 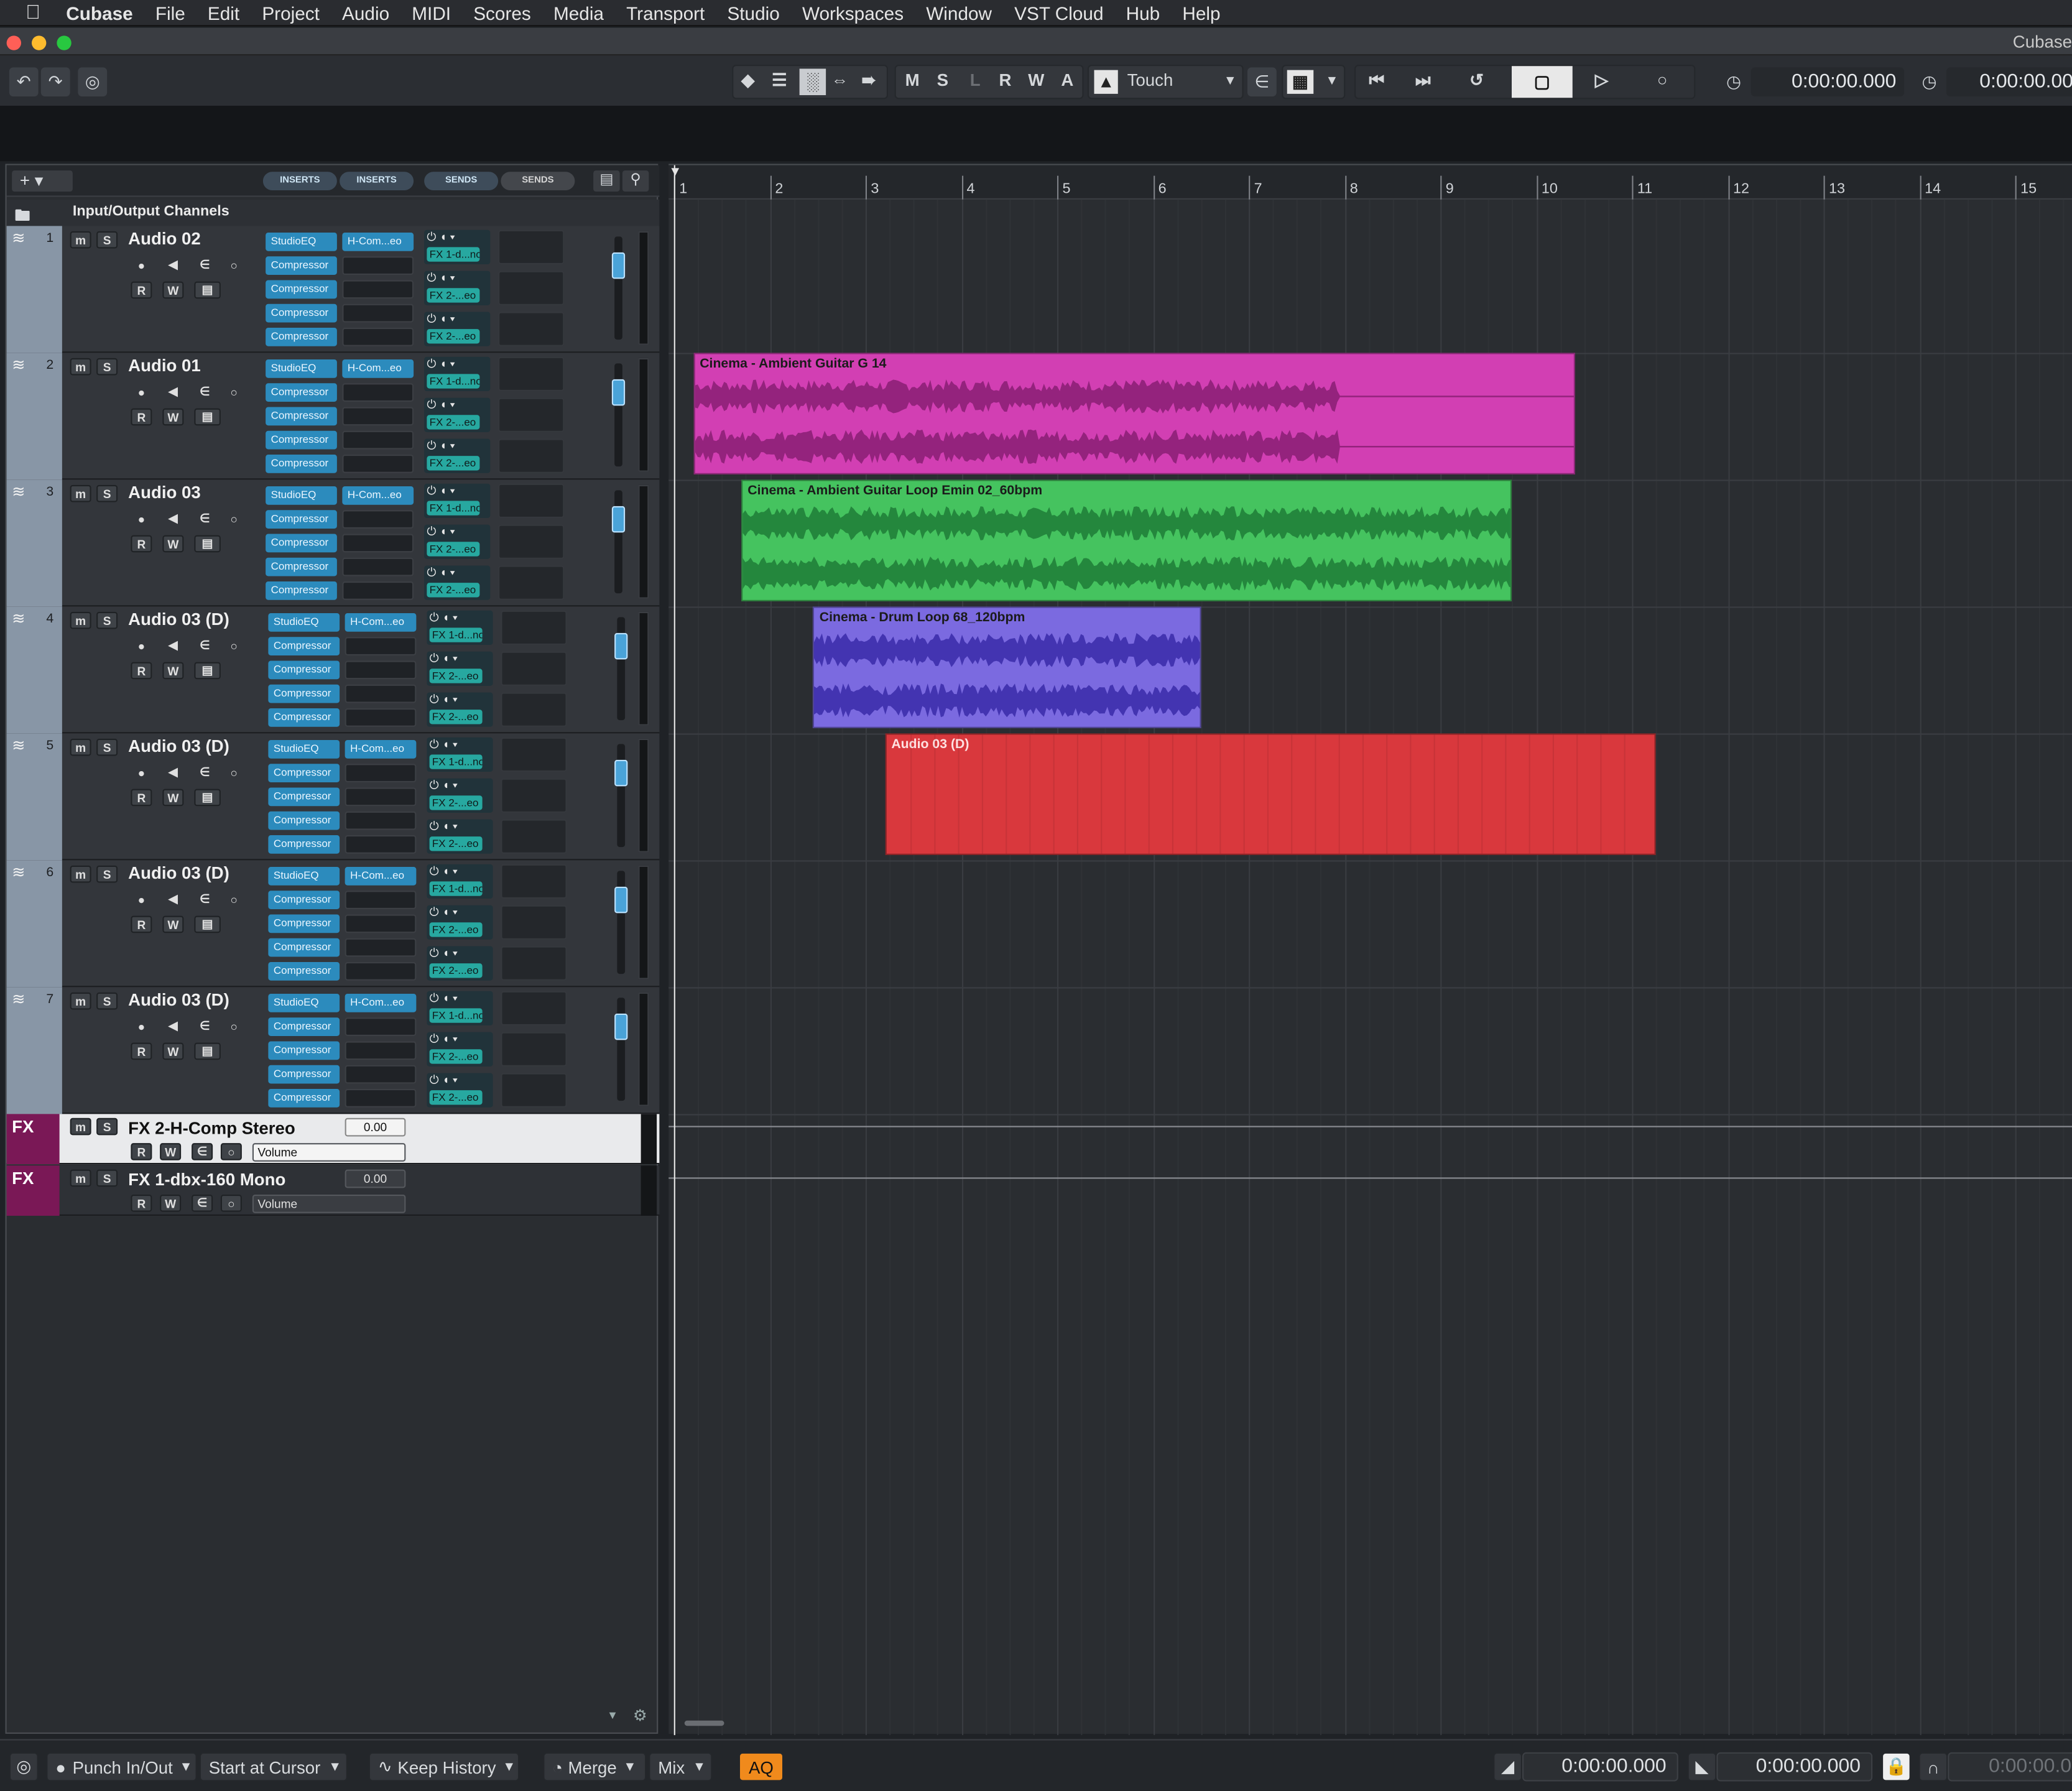 What do you see at coordinates (93, 82) in the screenshot?
I see `constrain-delay-button: ◎` at bounding box center [93, 82].